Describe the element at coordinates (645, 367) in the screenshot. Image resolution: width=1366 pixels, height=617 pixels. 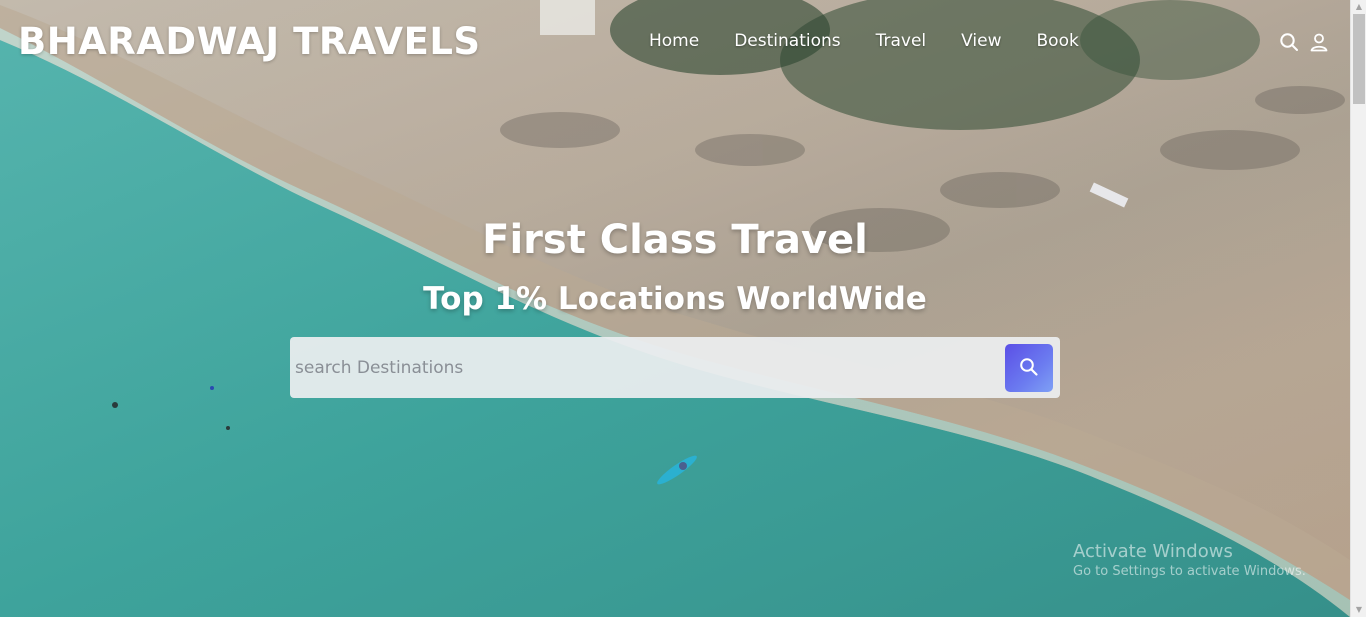
I see `search-input` at that location.